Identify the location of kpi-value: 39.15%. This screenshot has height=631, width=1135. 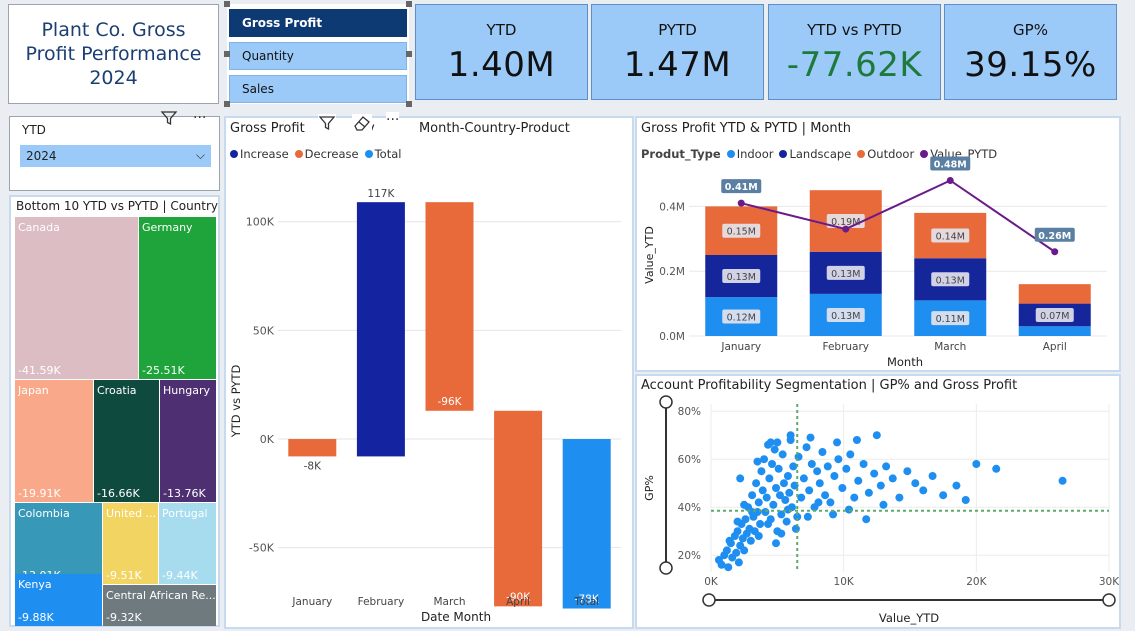
(1030, 65).